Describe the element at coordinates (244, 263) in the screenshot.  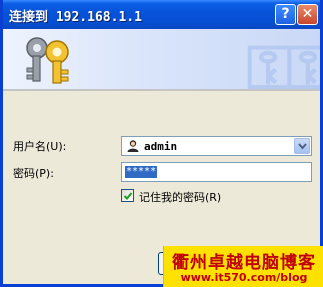
I see `watermark-title: 衢州卓越电脑博客` at that location.